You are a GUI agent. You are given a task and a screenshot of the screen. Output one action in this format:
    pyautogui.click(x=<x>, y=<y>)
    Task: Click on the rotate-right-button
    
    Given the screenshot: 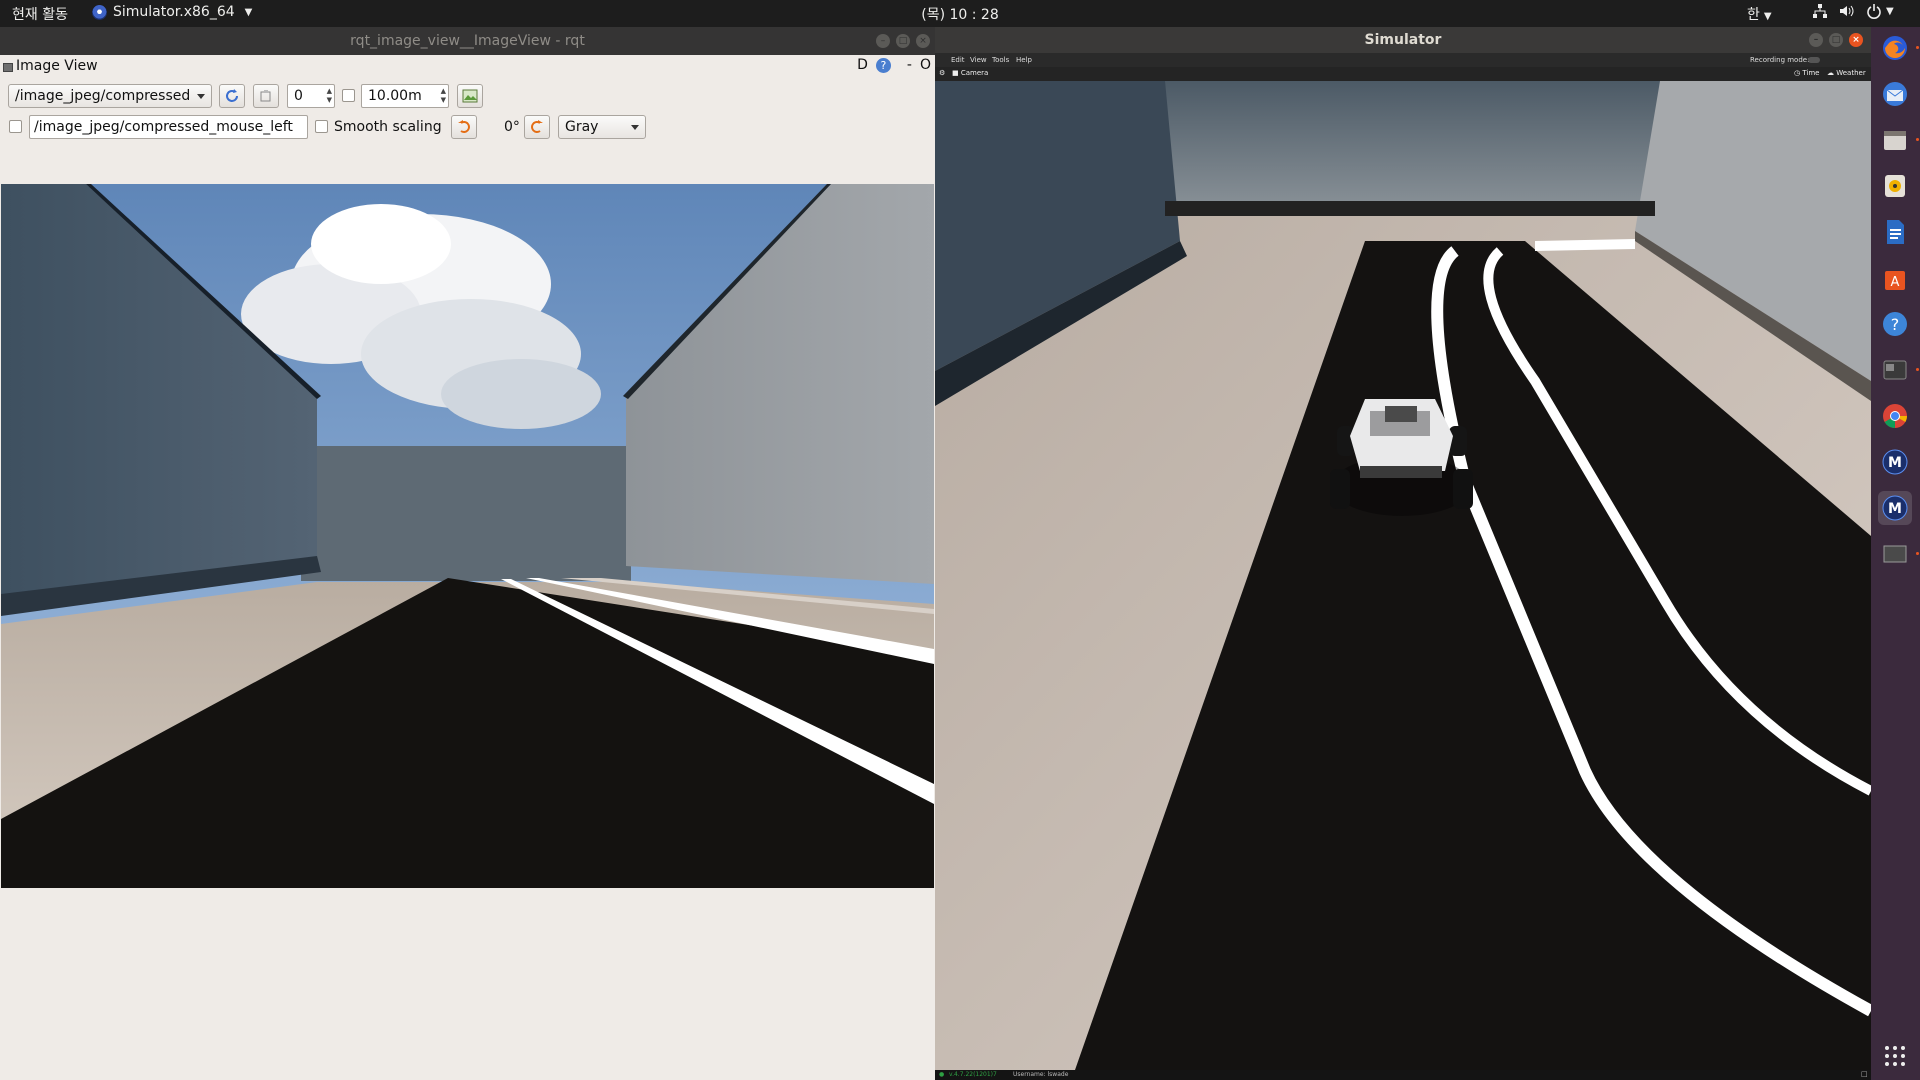 What is the action you would take?
    pyautogui.click(x=537, y=127)
    